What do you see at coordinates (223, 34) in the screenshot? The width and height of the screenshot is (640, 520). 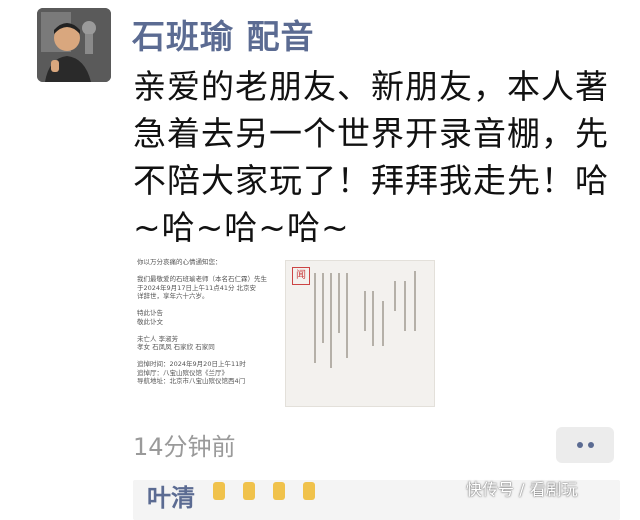 I see `author-name: 石班瑜 配音` at bounding box center [223, 34].